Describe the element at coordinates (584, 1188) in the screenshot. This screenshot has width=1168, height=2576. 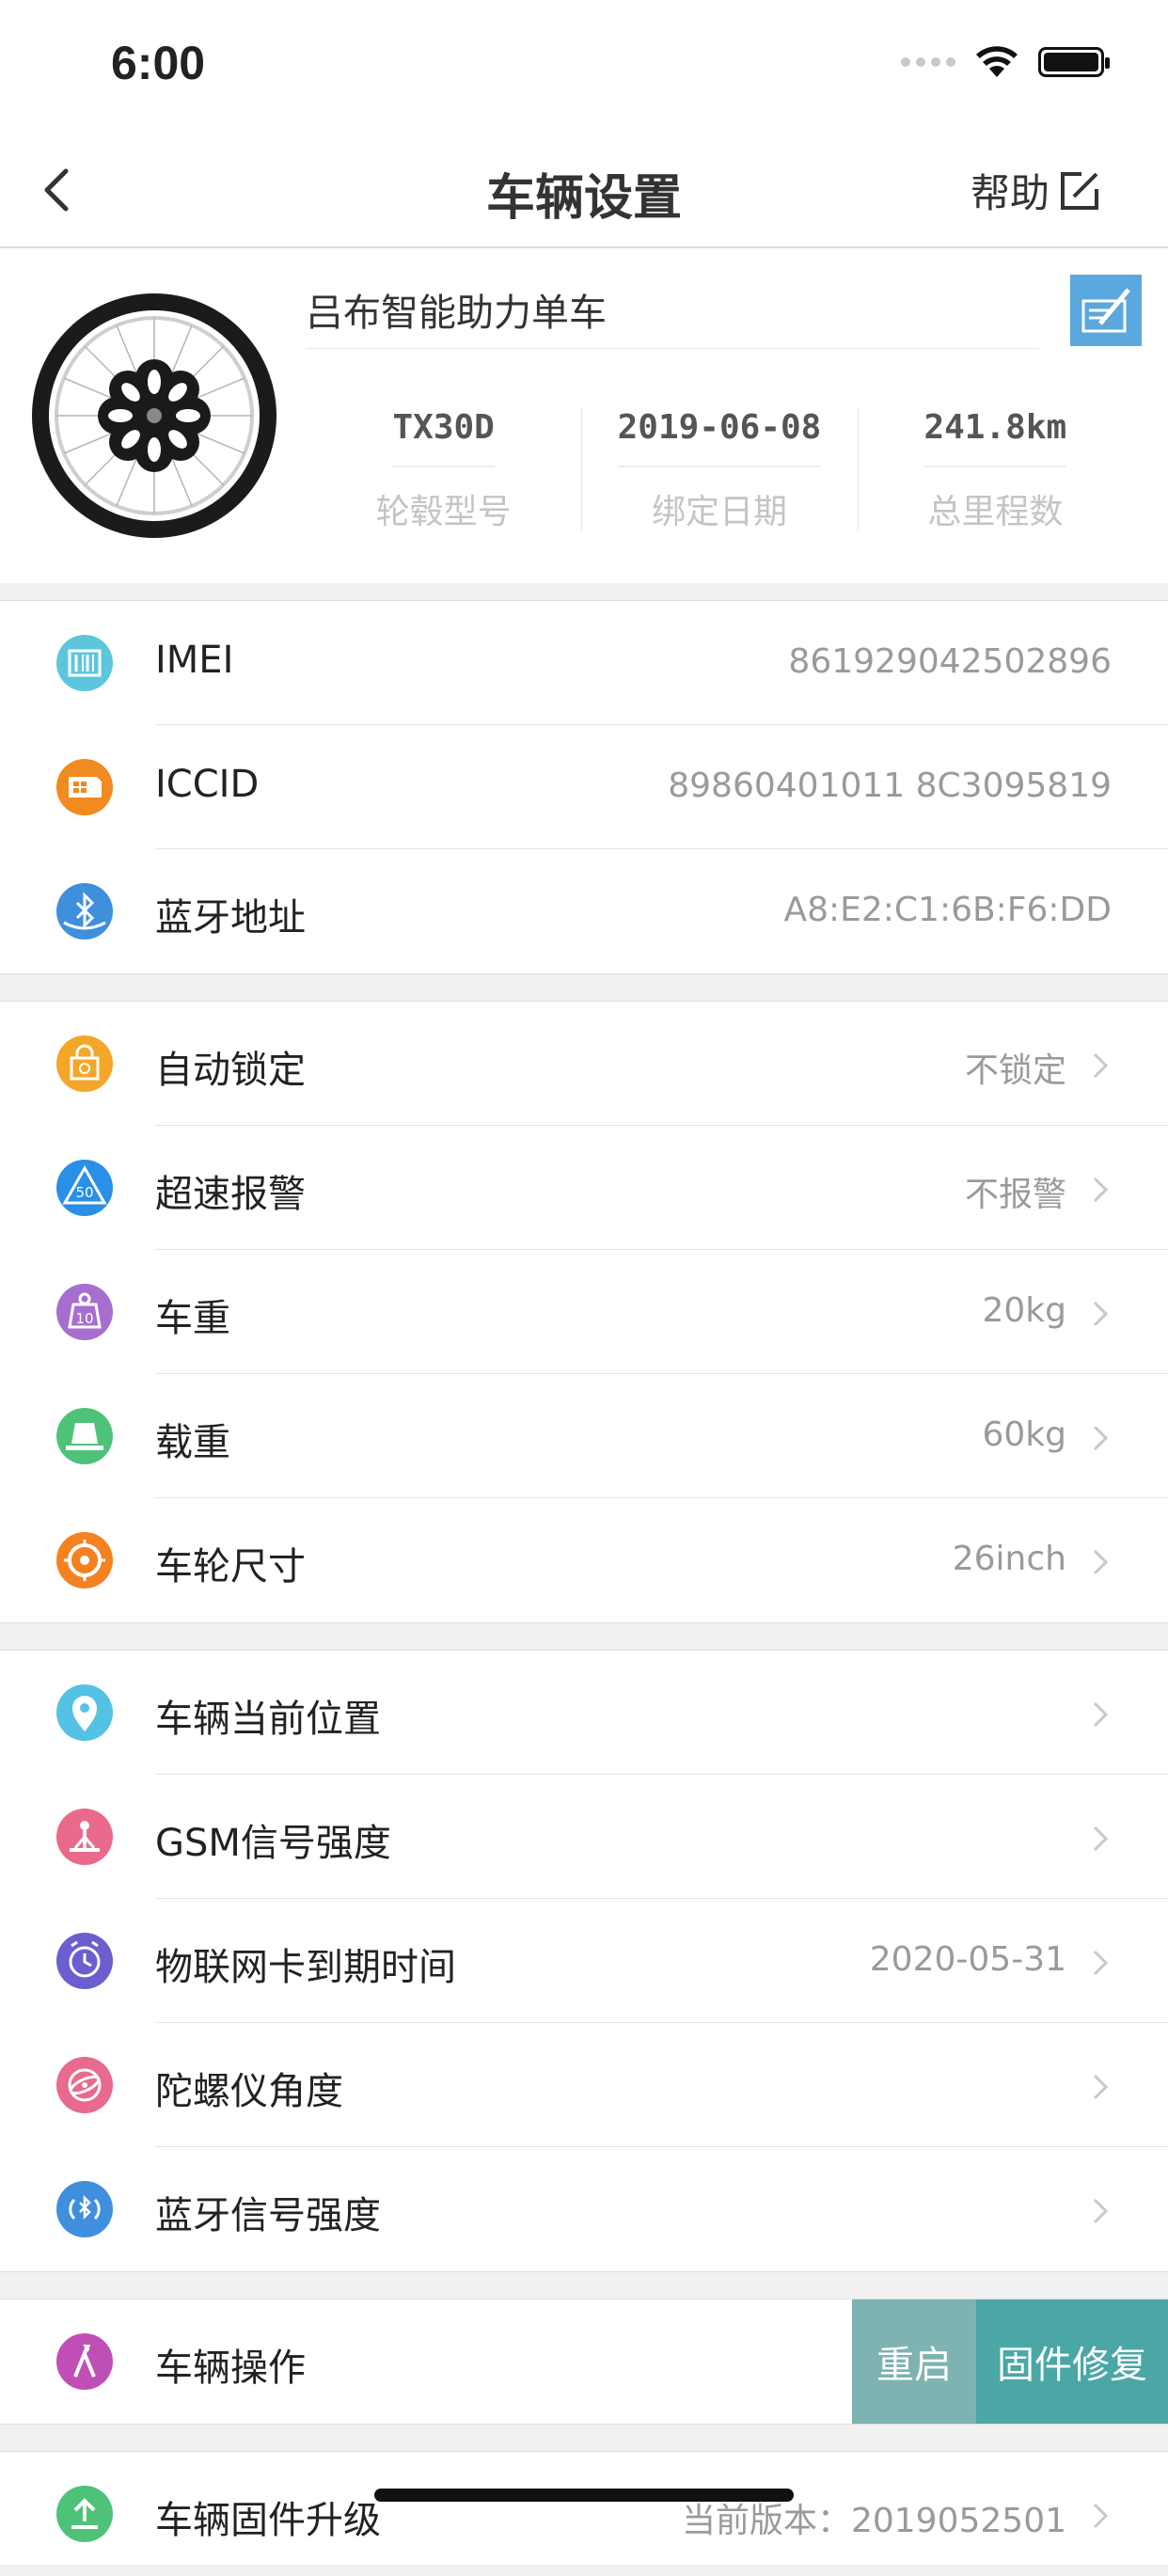
I see `setting-row-speed-alarm: 50 超速报警 不报警` at that location.